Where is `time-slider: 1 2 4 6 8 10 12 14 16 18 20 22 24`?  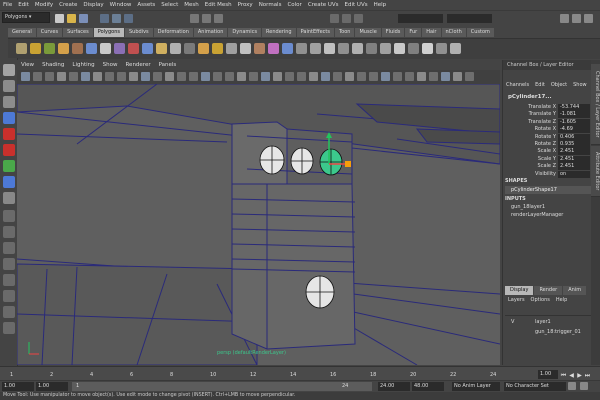
time-slider: 1 2 4 6 8 10 12 14 16 18 20 22 24 is located at coordinates (300, 373).